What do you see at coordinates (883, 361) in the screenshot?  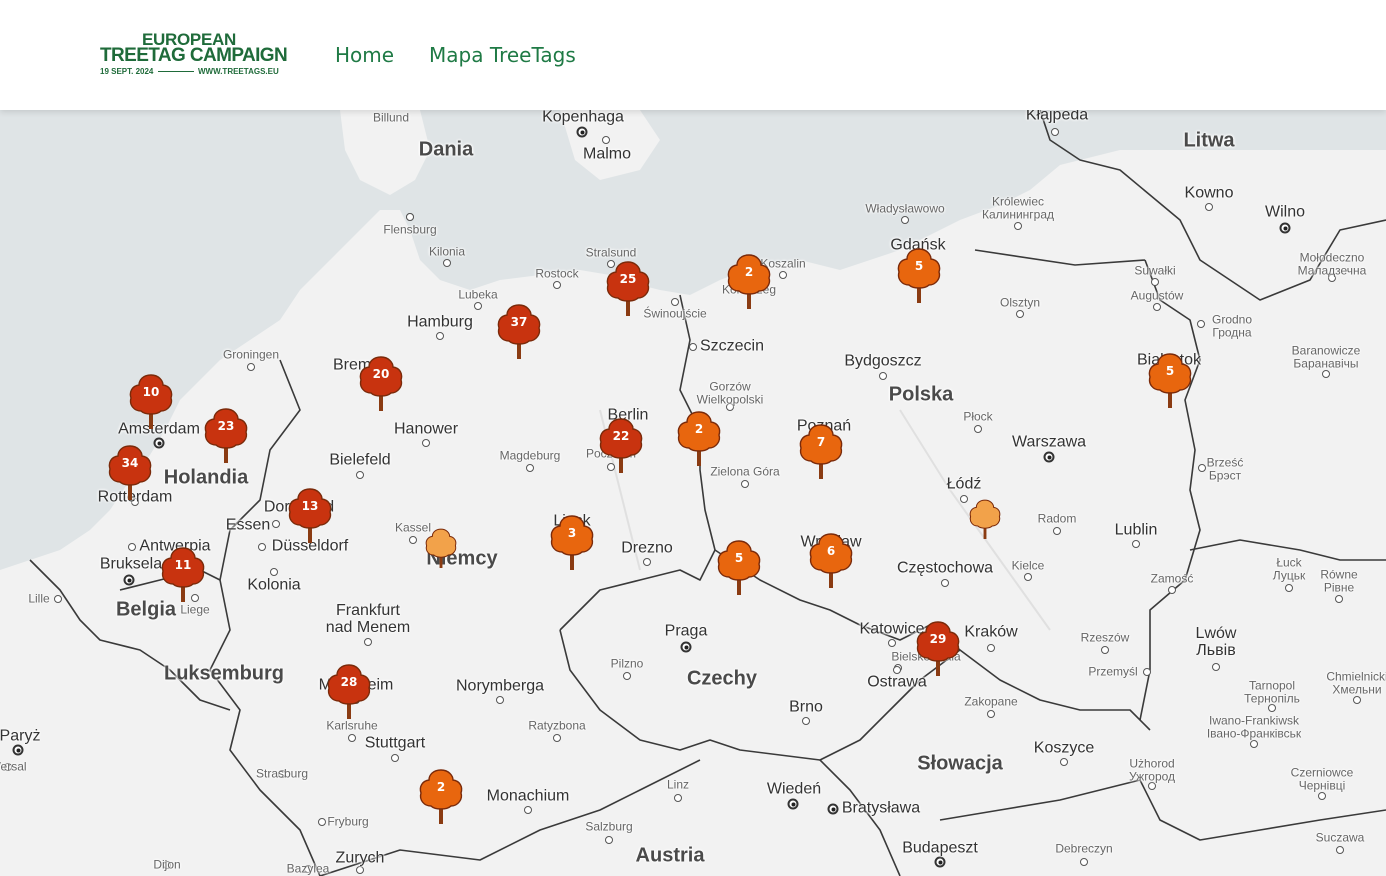 I see `city-label: Bydgoszcz` at bounding box center [883, 361].